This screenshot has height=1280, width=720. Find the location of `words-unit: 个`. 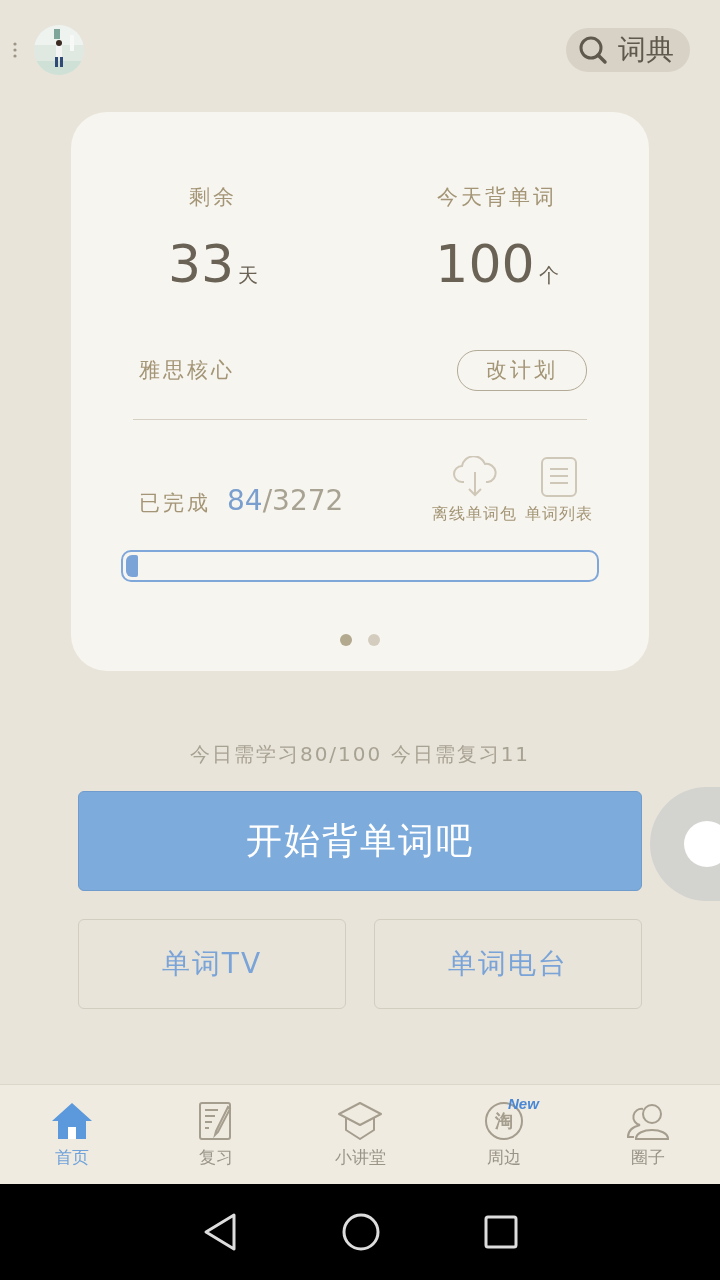

words-unit: 个 is located at coordinates (548, 275).